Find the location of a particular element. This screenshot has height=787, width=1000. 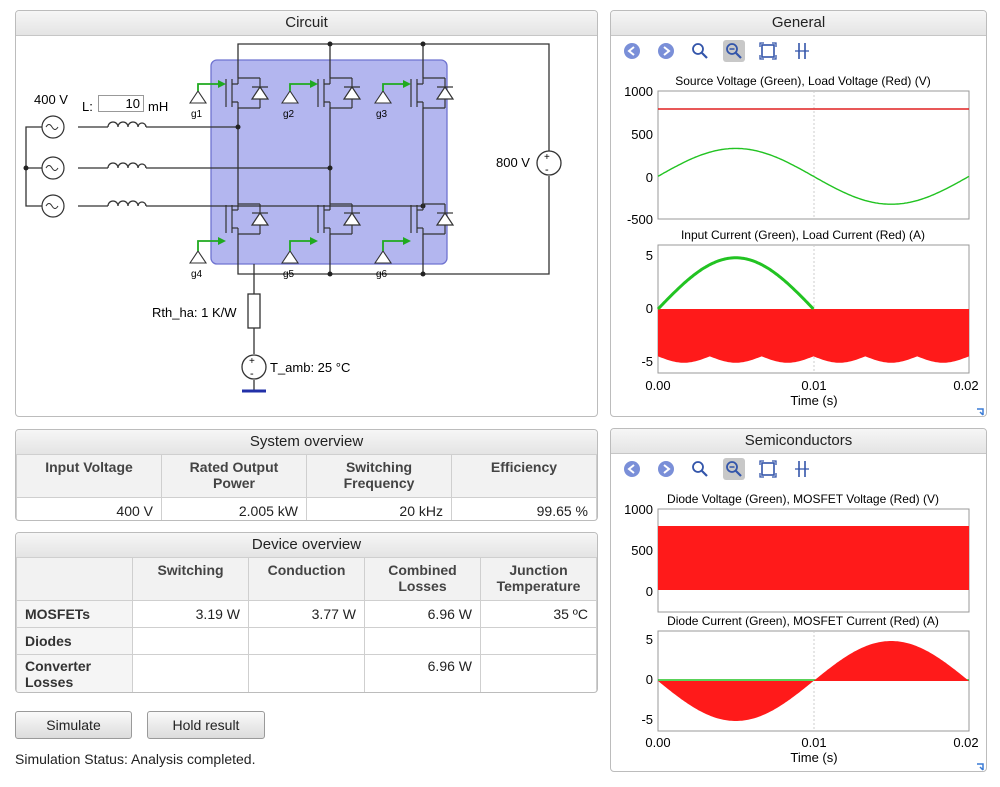

source-voltage-label: 400 V is located at coordinates (51, 99).